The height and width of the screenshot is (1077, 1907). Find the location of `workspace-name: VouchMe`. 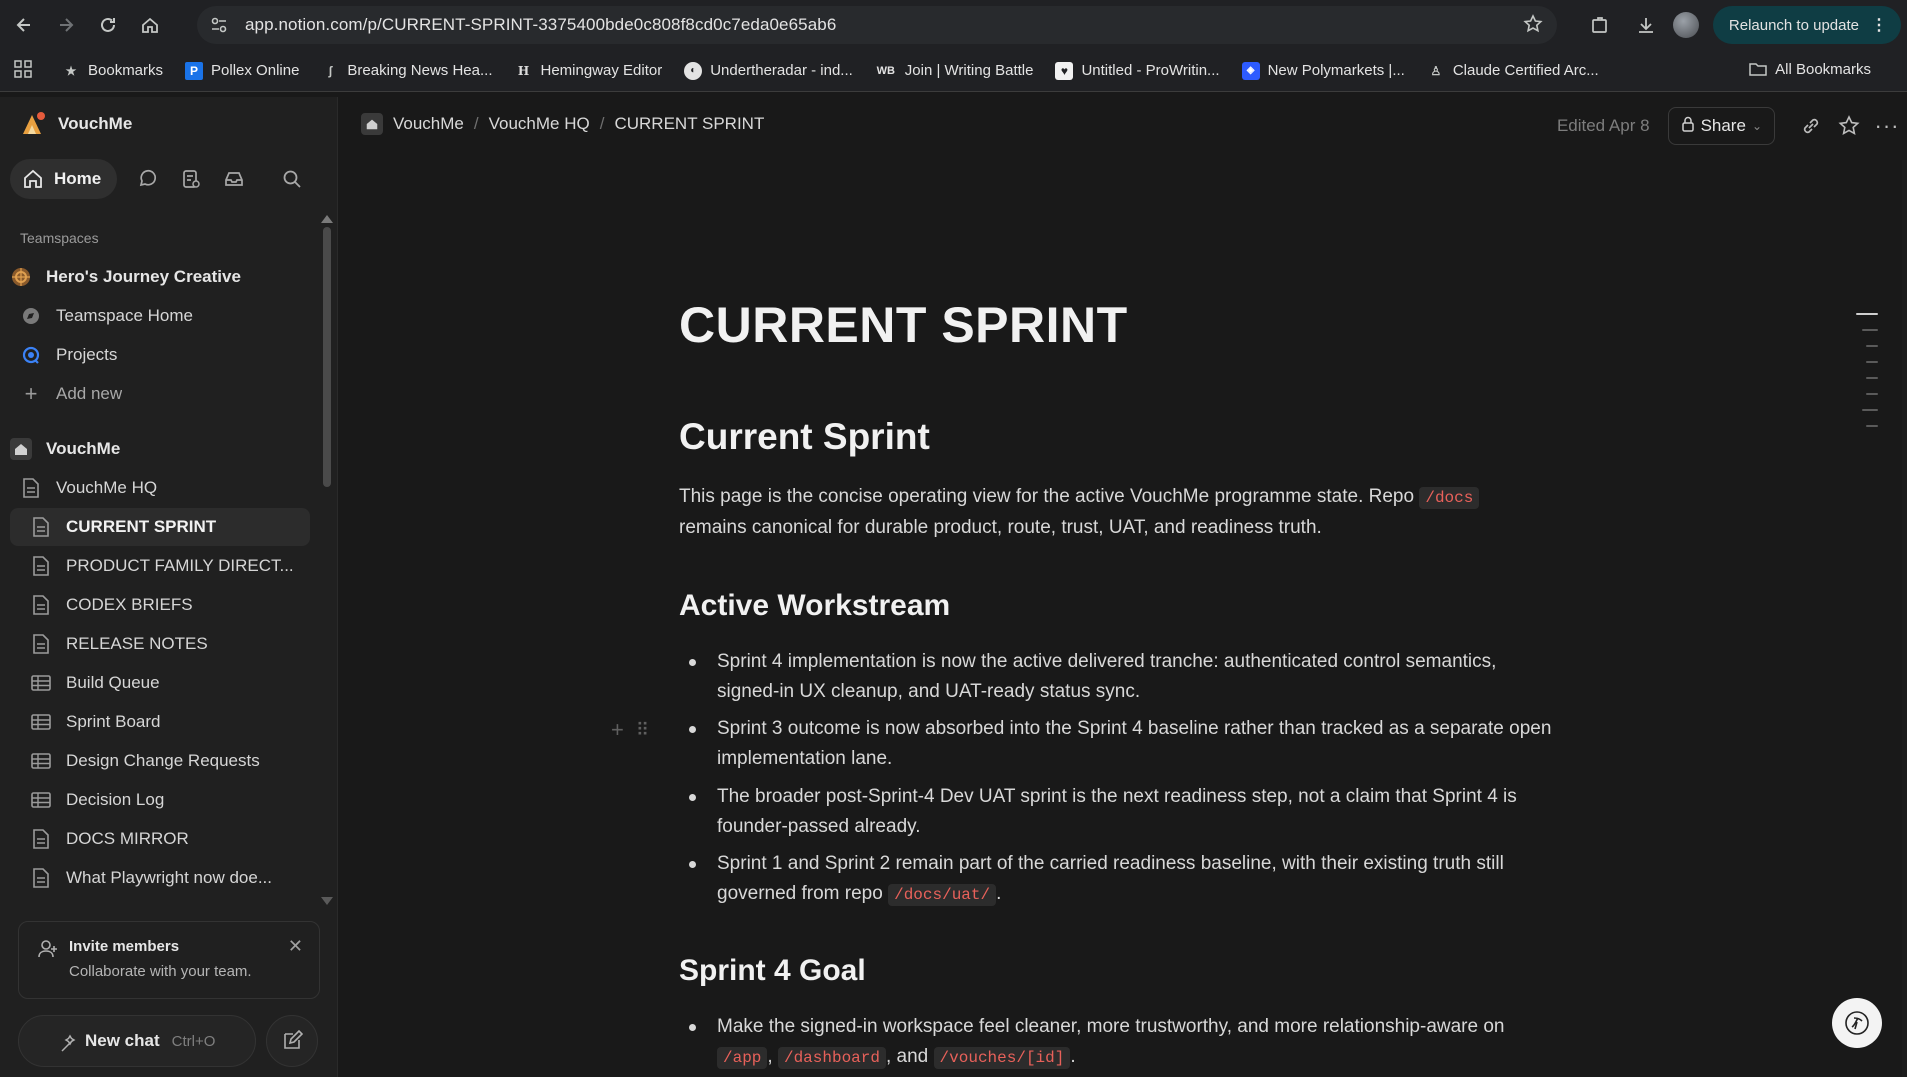

workspace-name: VouchMe is located at coordinates (95, 123).